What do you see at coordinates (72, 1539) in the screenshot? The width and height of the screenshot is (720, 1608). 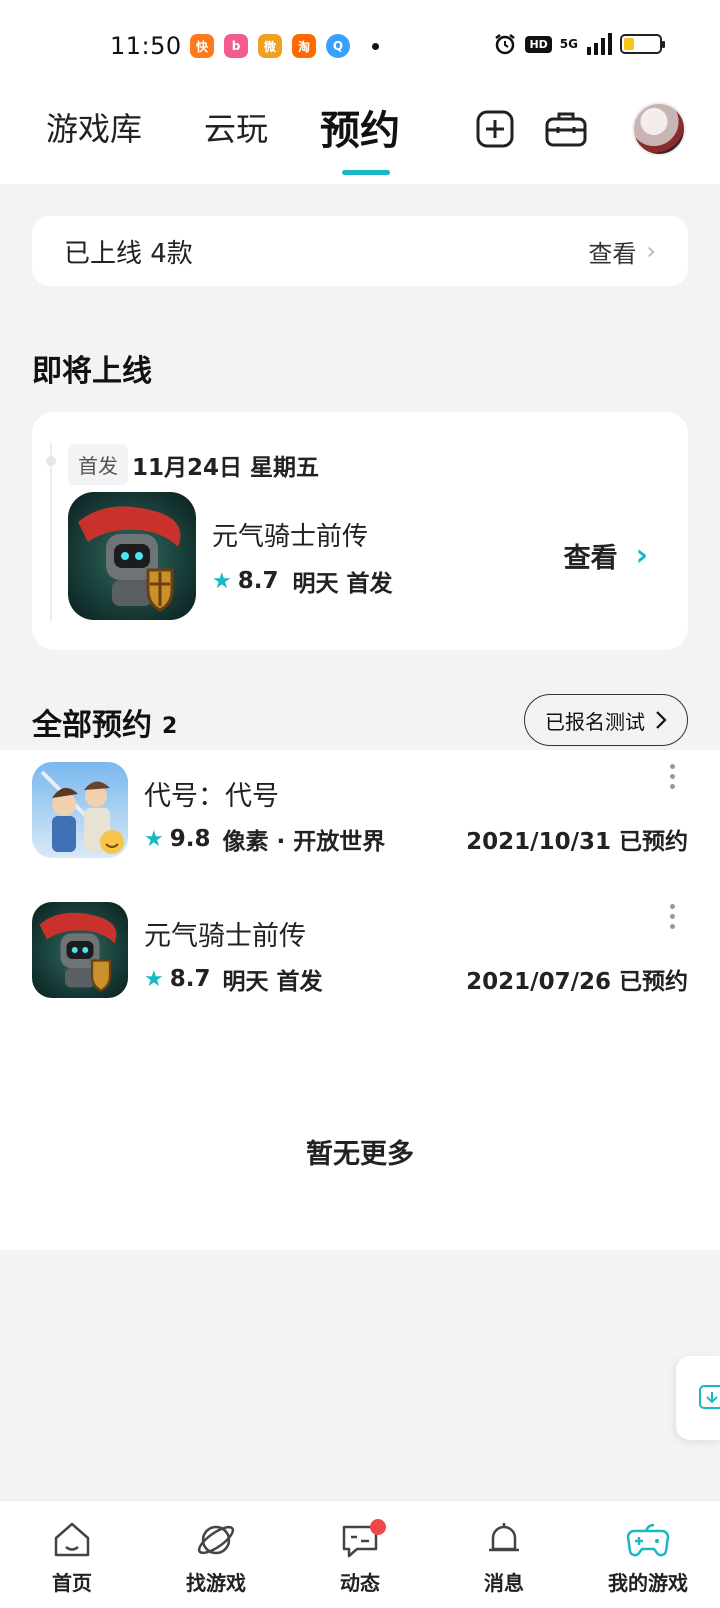 I see `home-icon` at bounding box center [72, 1539].